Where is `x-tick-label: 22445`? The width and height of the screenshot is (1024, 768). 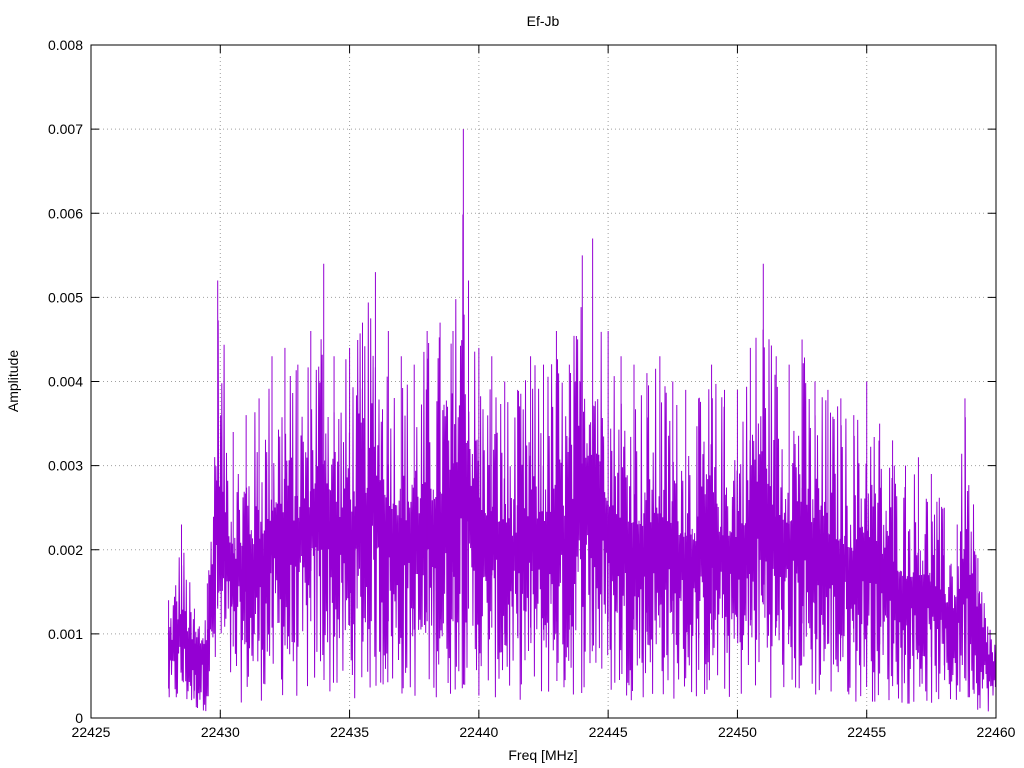 x-tick-label: 22445 is located at coordinates (608, 732).